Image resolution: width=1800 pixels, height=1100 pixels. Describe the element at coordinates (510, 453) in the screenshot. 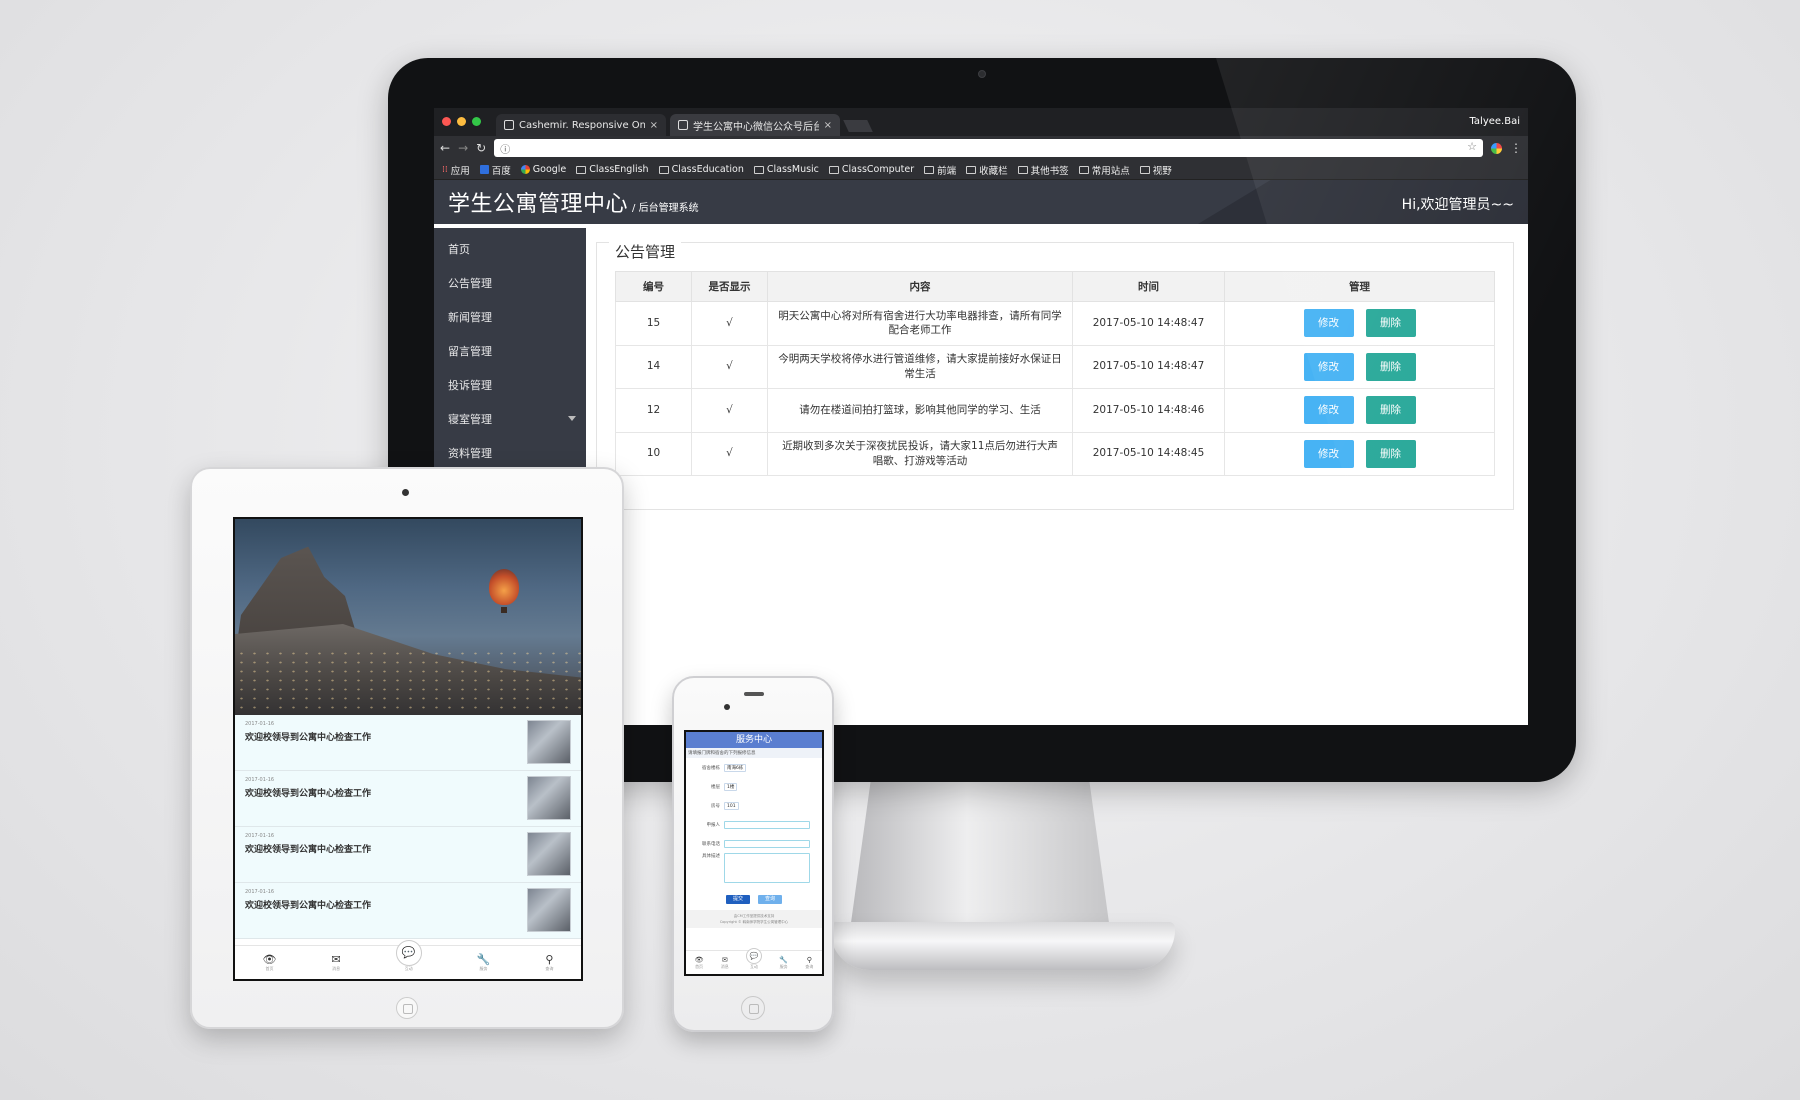

I see `sidebar-item-documents: 资料管理` at that location.